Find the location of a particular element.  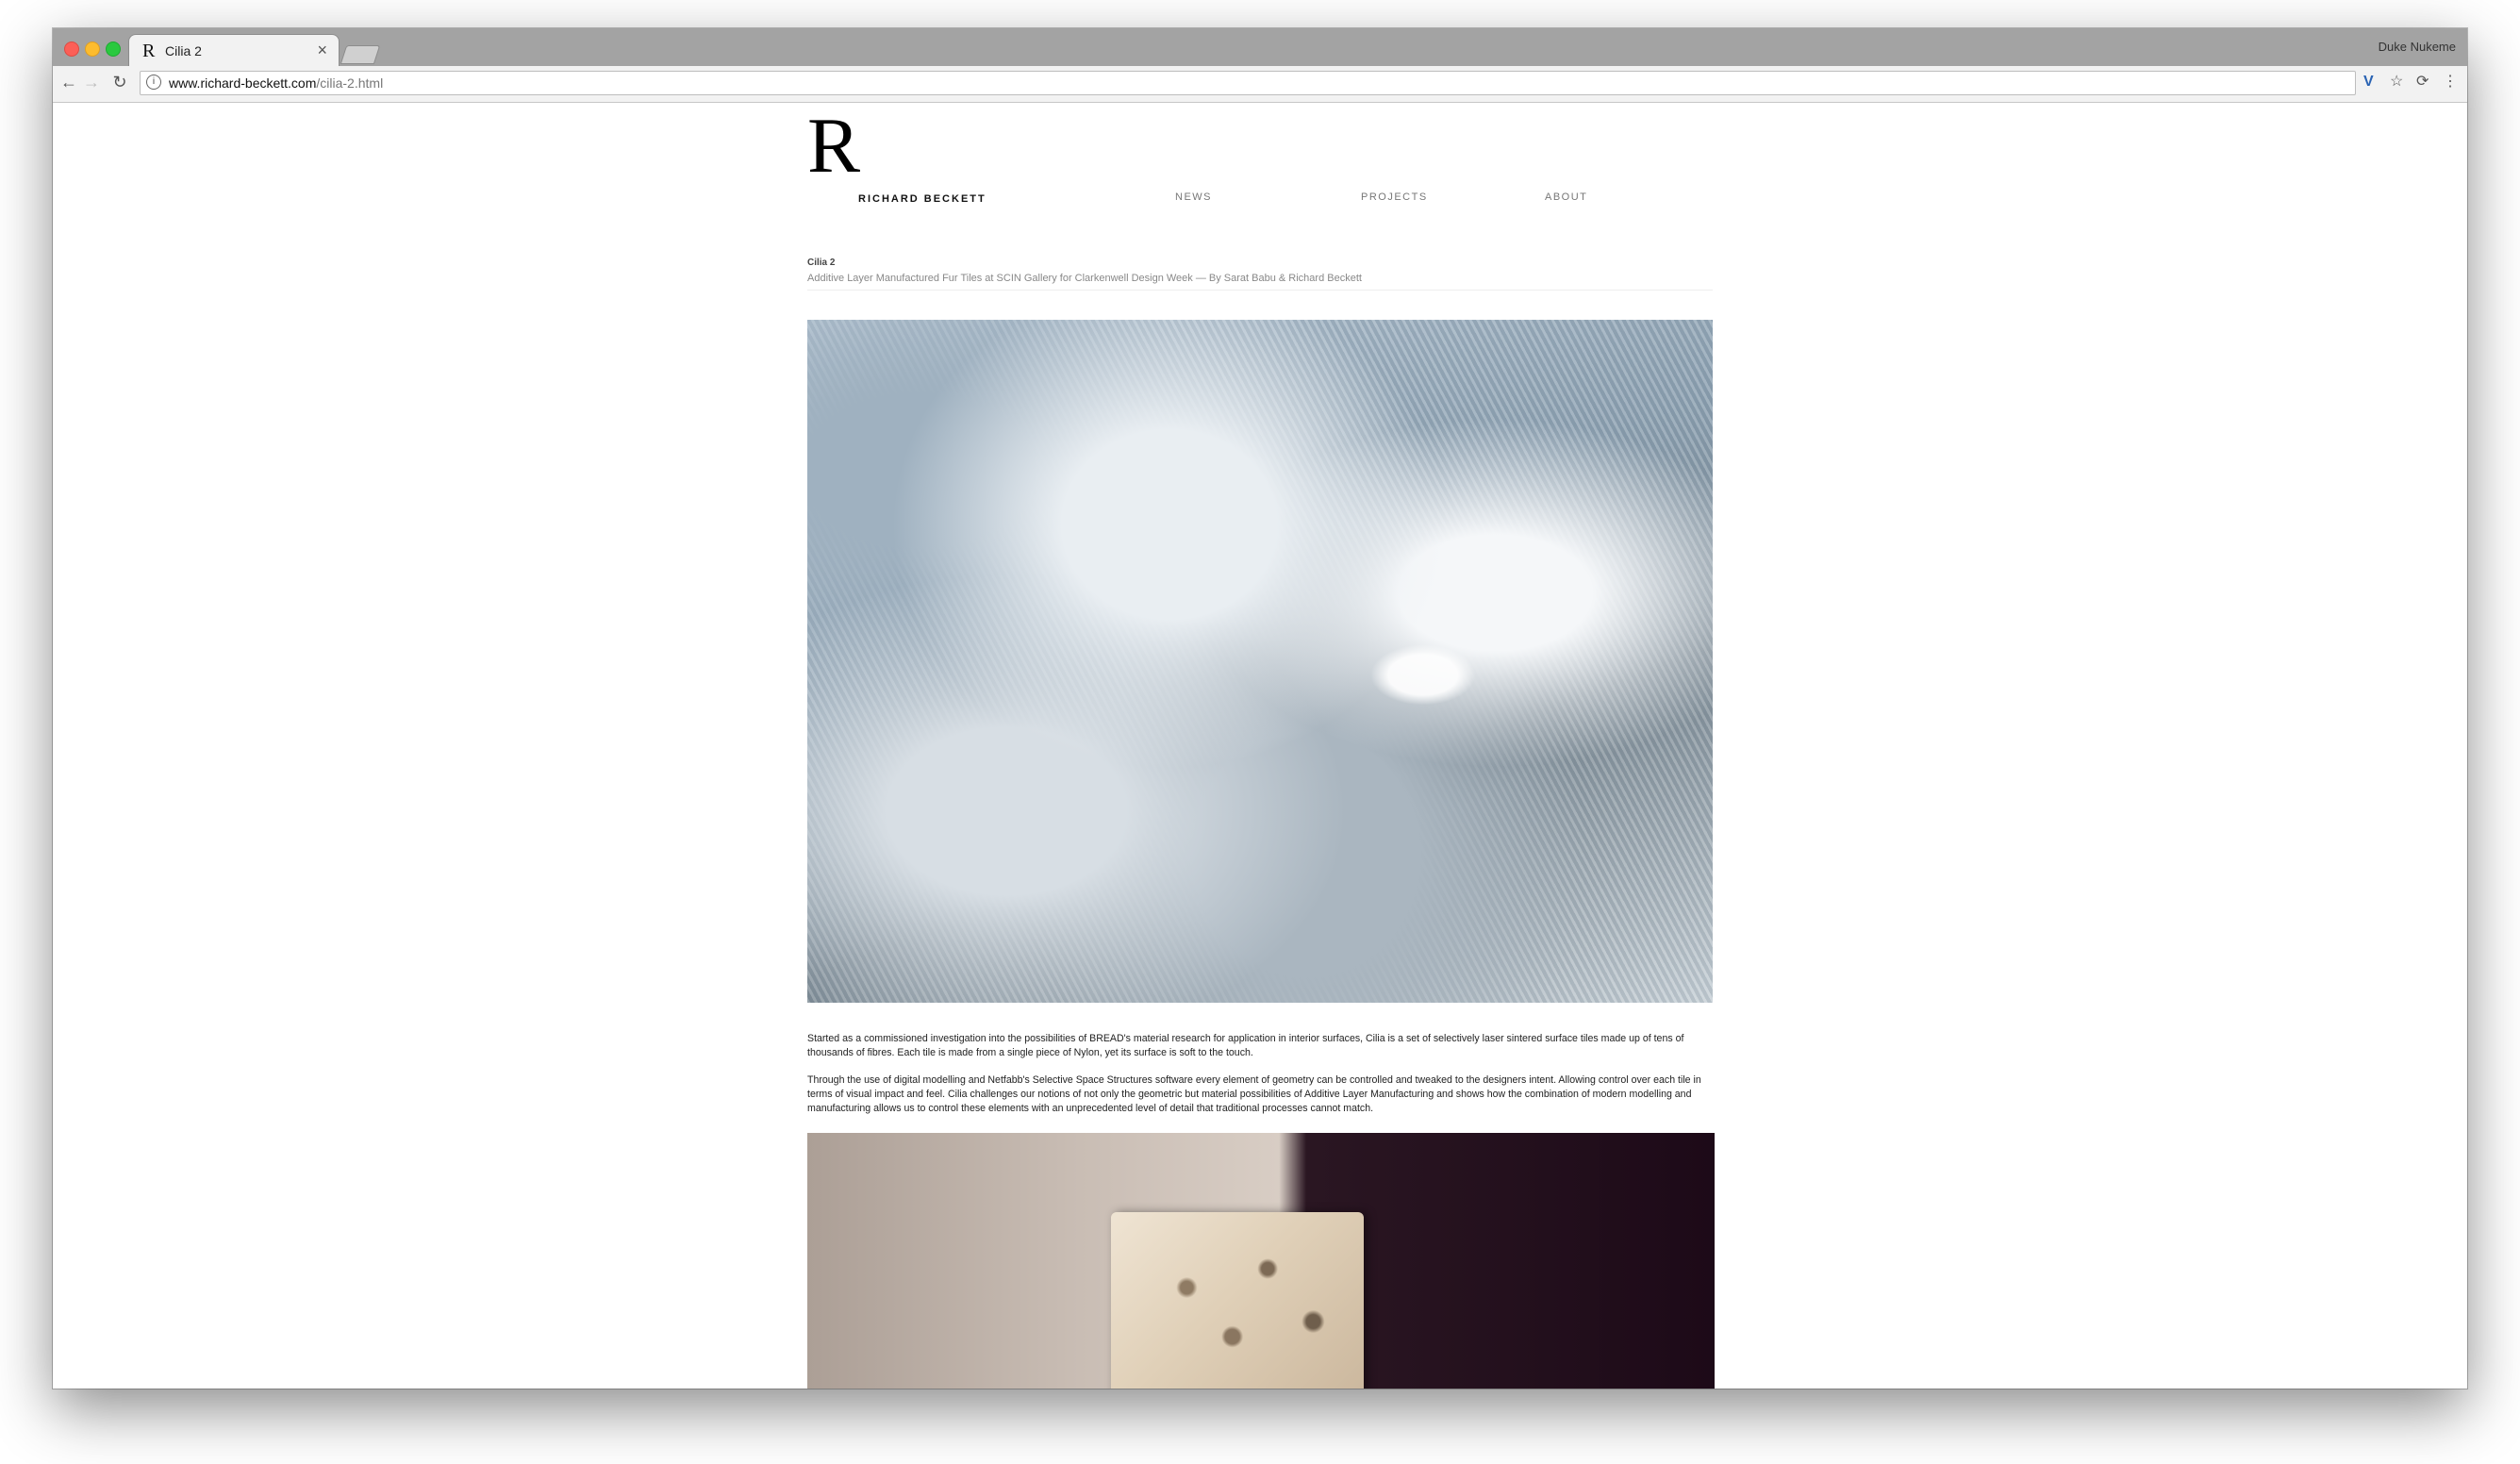

nav-projects-link: PROJECTS is located at coordinates (1394, 197).